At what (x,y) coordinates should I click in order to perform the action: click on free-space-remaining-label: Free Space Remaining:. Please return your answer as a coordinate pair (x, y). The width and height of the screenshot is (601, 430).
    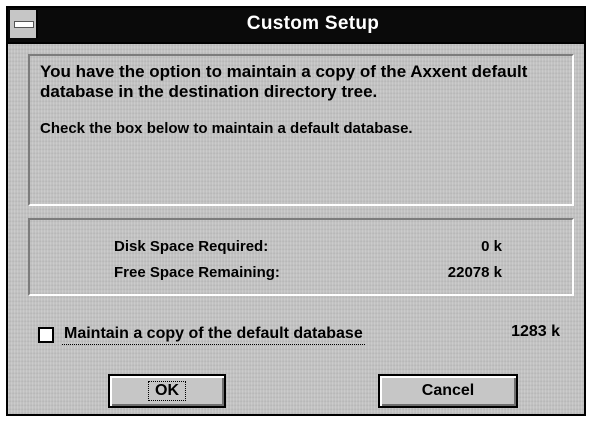
    Looking at the image, I should click on (197, 272).